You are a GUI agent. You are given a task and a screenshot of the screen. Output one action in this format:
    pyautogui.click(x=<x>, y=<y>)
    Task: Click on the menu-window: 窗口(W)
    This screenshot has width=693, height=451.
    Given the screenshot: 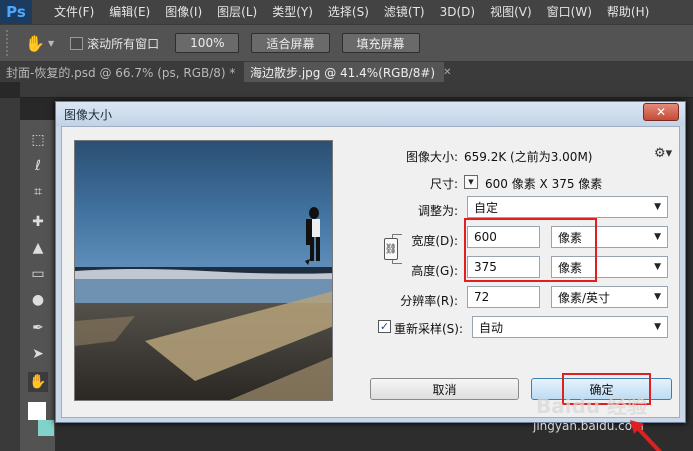 What is the action you would take?
    pyautogui.click(x=569, y=12)
    